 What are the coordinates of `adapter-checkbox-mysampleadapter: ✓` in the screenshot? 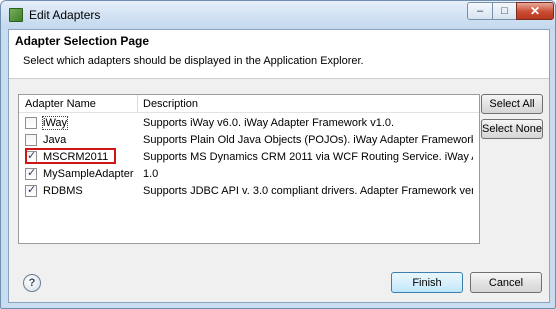 It's located at (31, 173).